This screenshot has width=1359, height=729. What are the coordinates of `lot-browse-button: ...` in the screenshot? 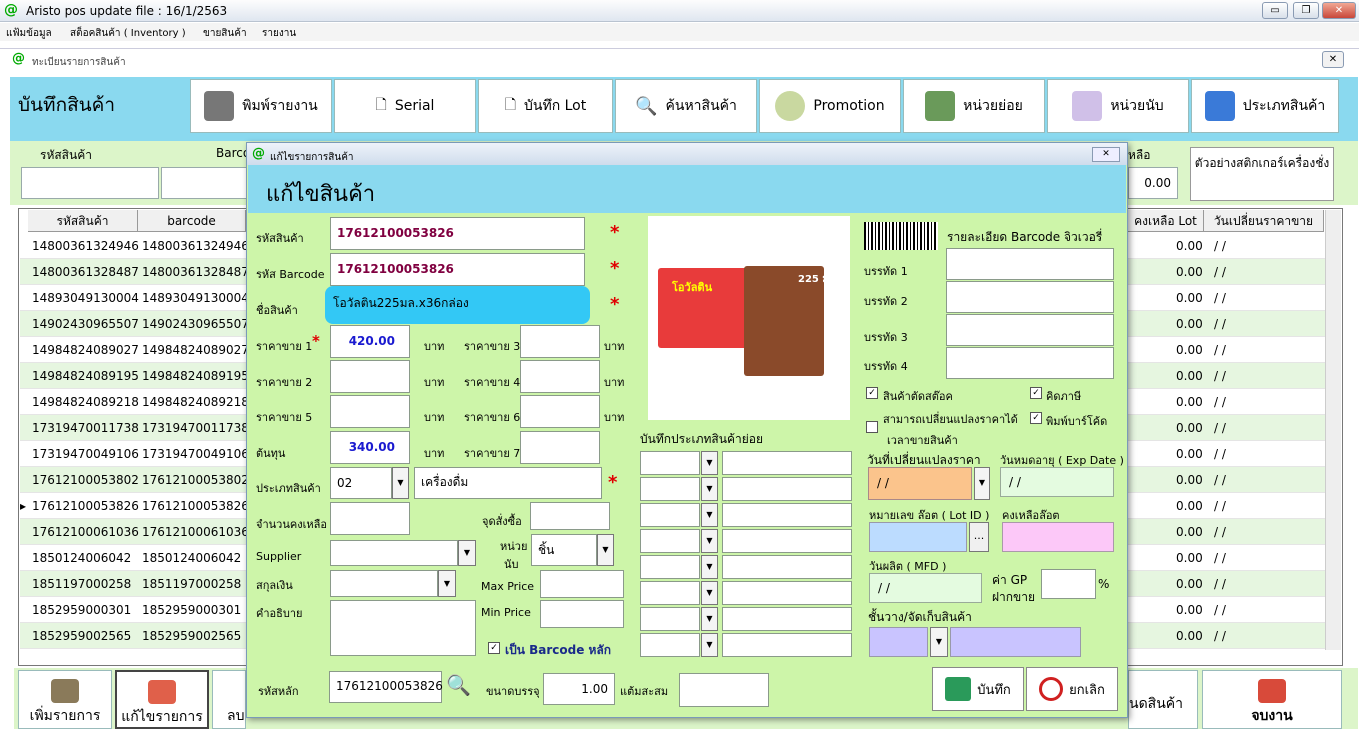 It's located at (979, 537).